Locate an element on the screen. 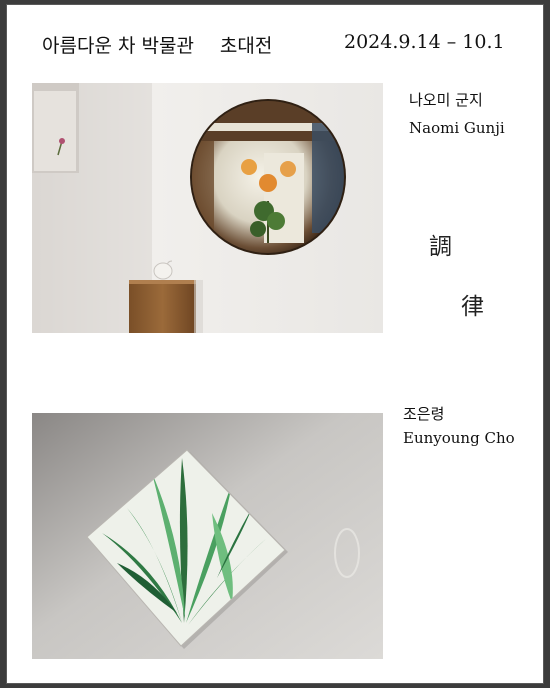 Image resolution: width=550 pixels, height=688 pixels. museum-name: 아름다운 차 박물관 is located at coordinates (118, 46).